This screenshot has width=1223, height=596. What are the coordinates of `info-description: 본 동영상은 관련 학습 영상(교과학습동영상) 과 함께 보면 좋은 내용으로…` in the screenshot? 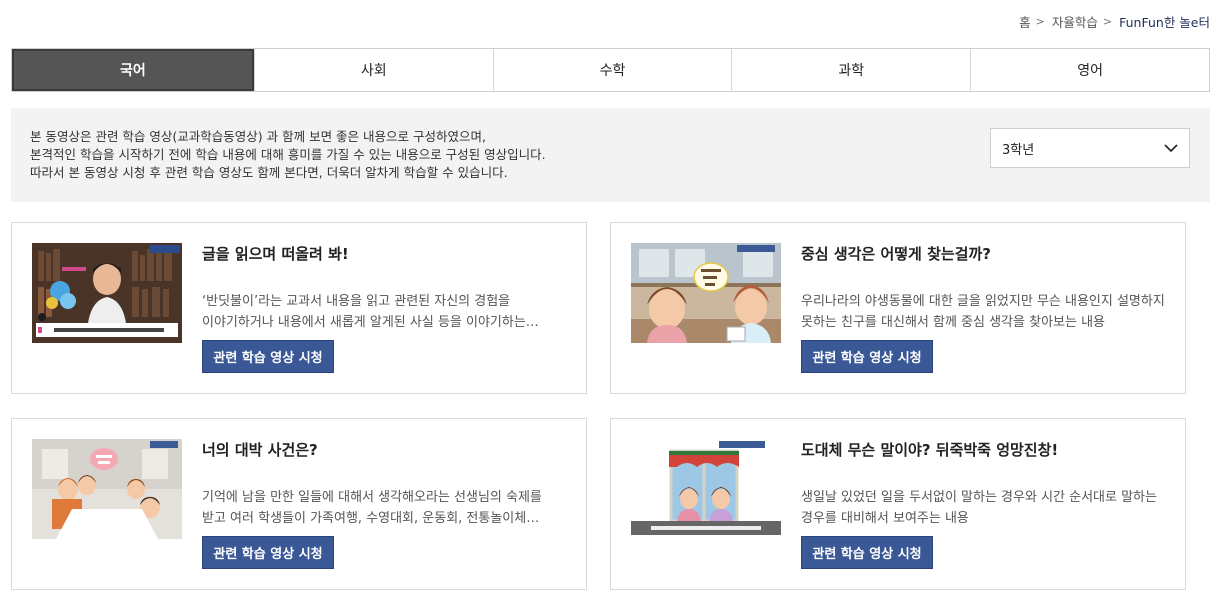 It's located at (288, 155).